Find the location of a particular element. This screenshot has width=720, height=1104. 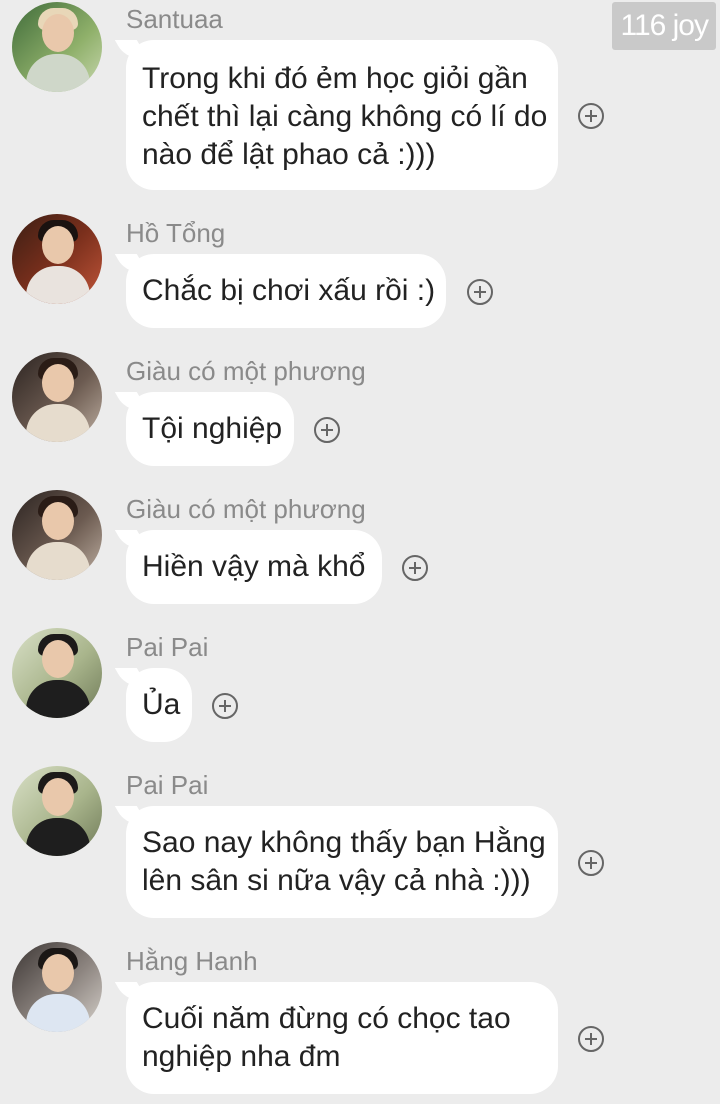

message-line: Hiền vậy mà khổ is located at coordinates (254, 566).